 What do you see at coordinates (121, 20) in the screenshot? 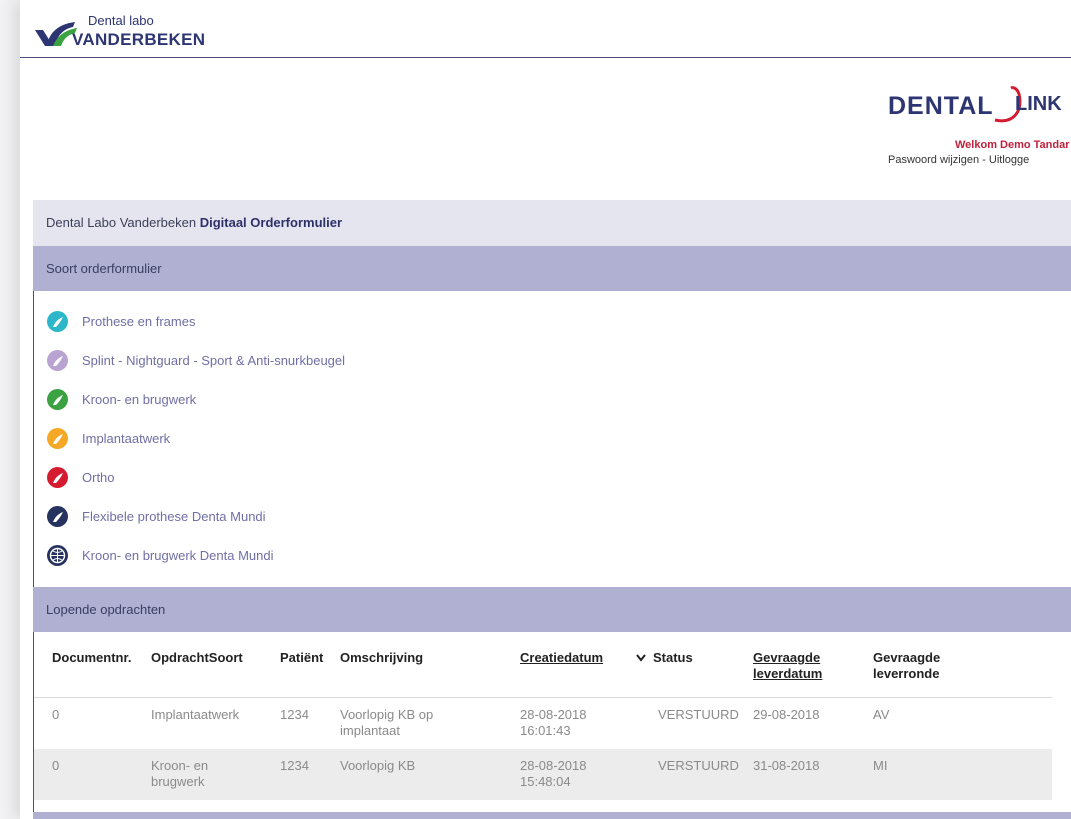
I see `logo-subtitle: Dental labo` at bounding box center [121, 20].